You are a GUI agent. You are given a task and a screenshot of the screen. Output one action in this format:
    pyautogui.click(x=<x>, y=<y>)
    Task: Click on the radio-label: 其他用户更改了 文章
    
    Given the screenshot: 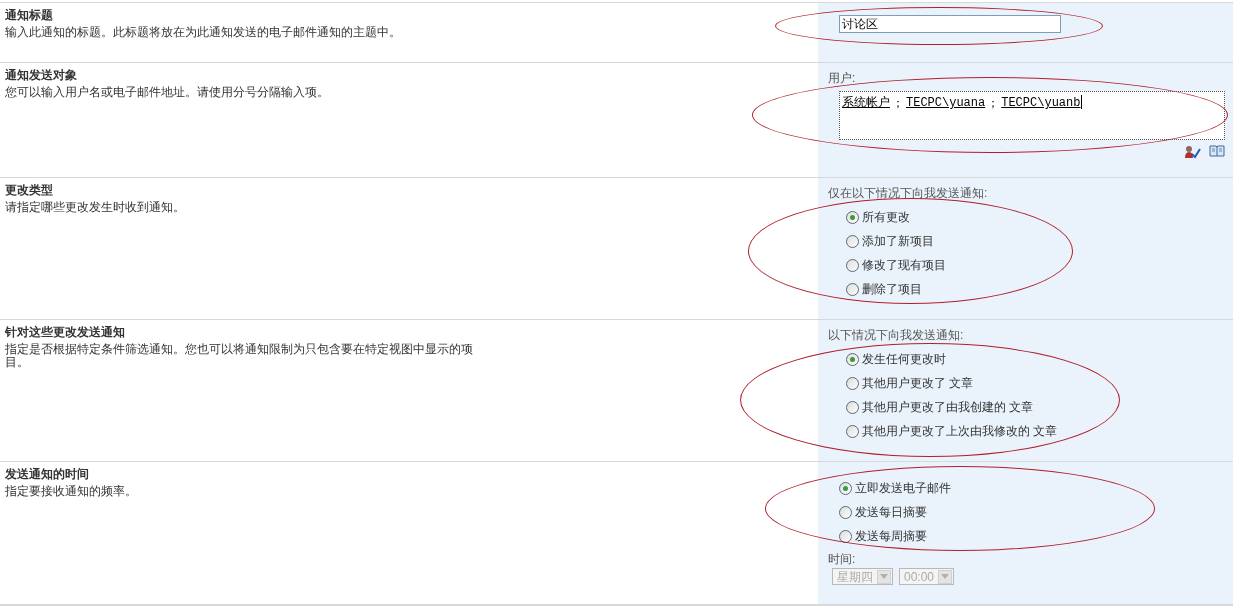 What is the action you would take?
    pyautogui.click(x=918, y=383)
    